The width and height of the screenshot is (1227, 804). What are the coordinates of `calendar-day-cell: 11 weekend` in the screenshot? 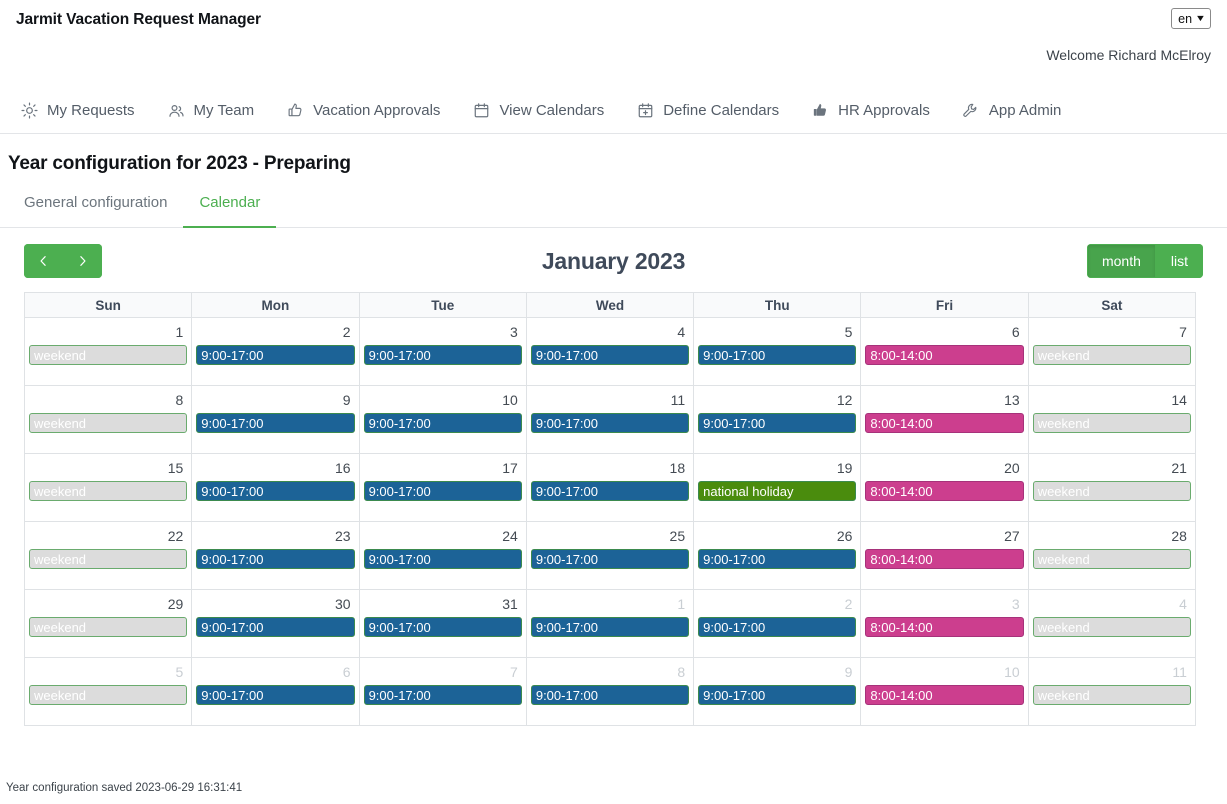 It's located at (1112, 692).